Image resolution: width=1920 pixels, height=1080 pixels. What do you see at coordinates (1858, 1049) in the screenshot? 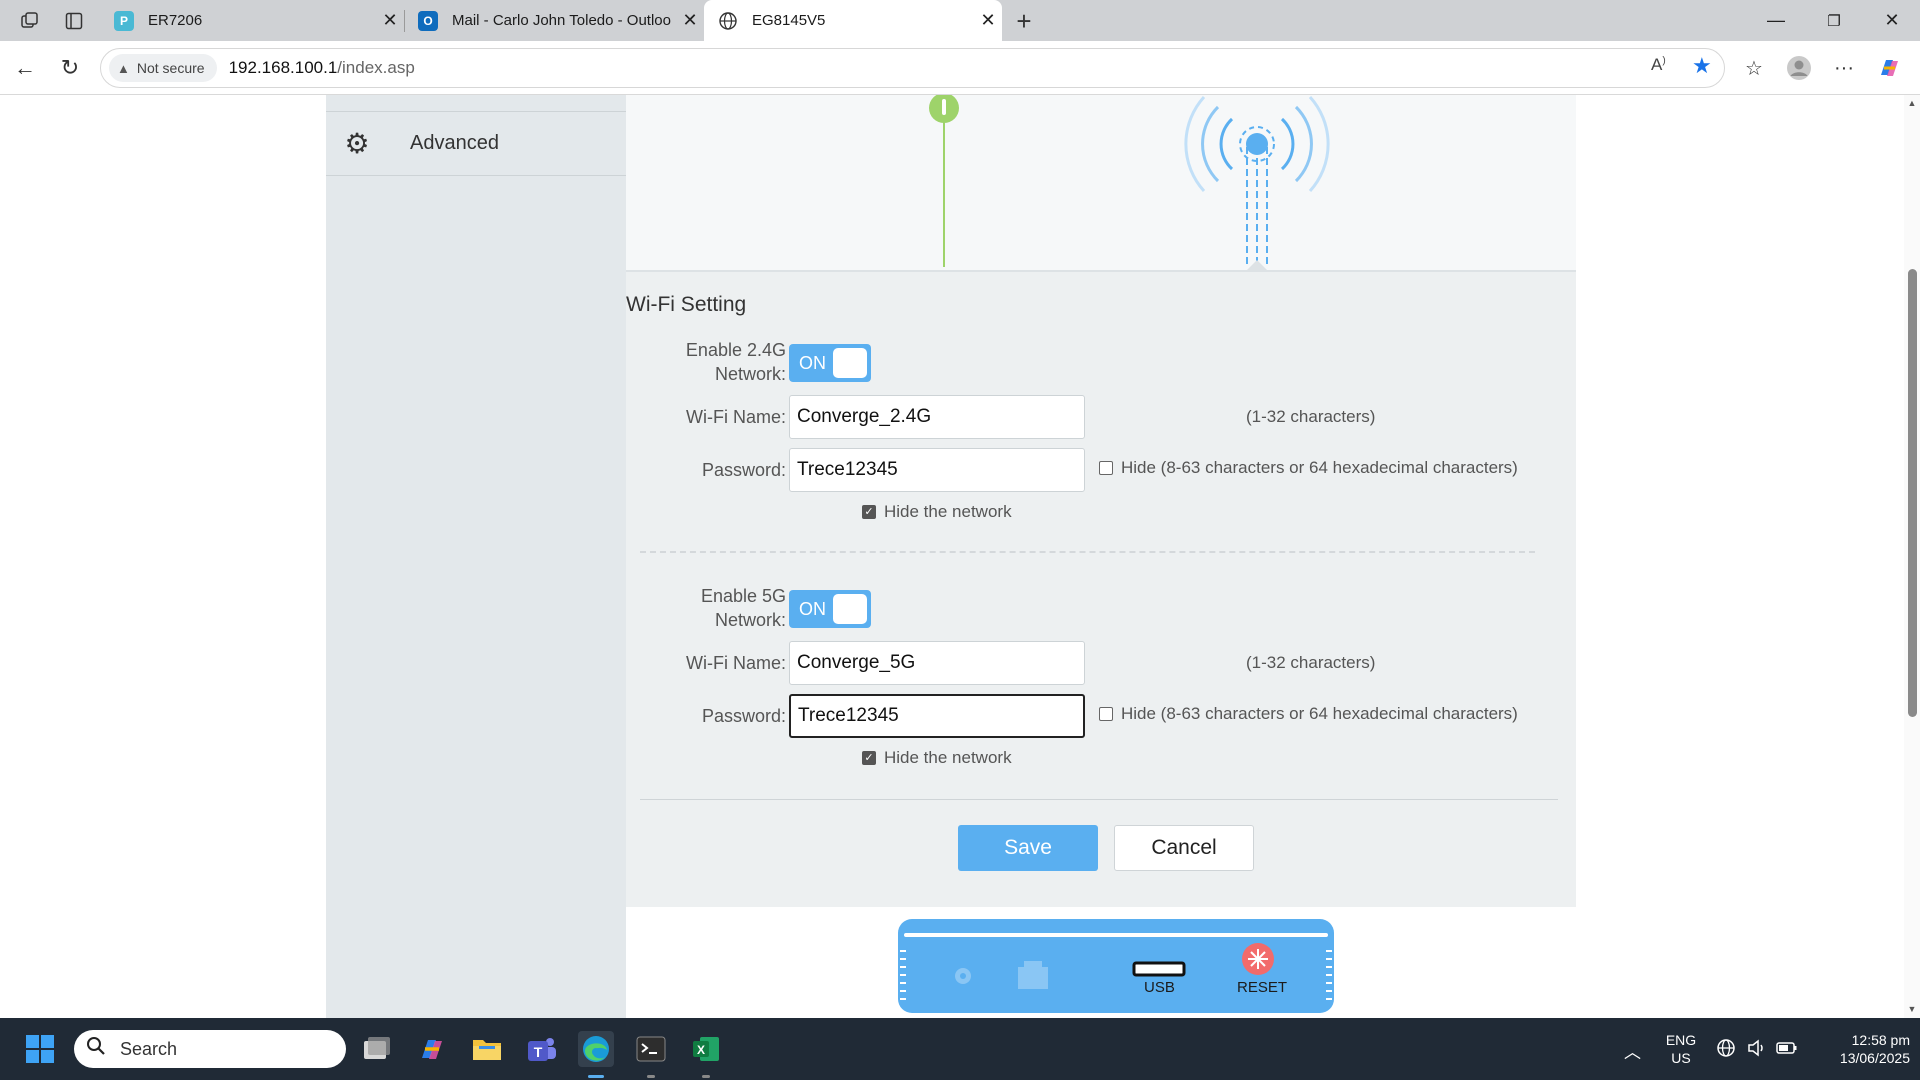
I see `clock: 12:58 pm 13/06/2025` at bounding box center [1858, 1049].